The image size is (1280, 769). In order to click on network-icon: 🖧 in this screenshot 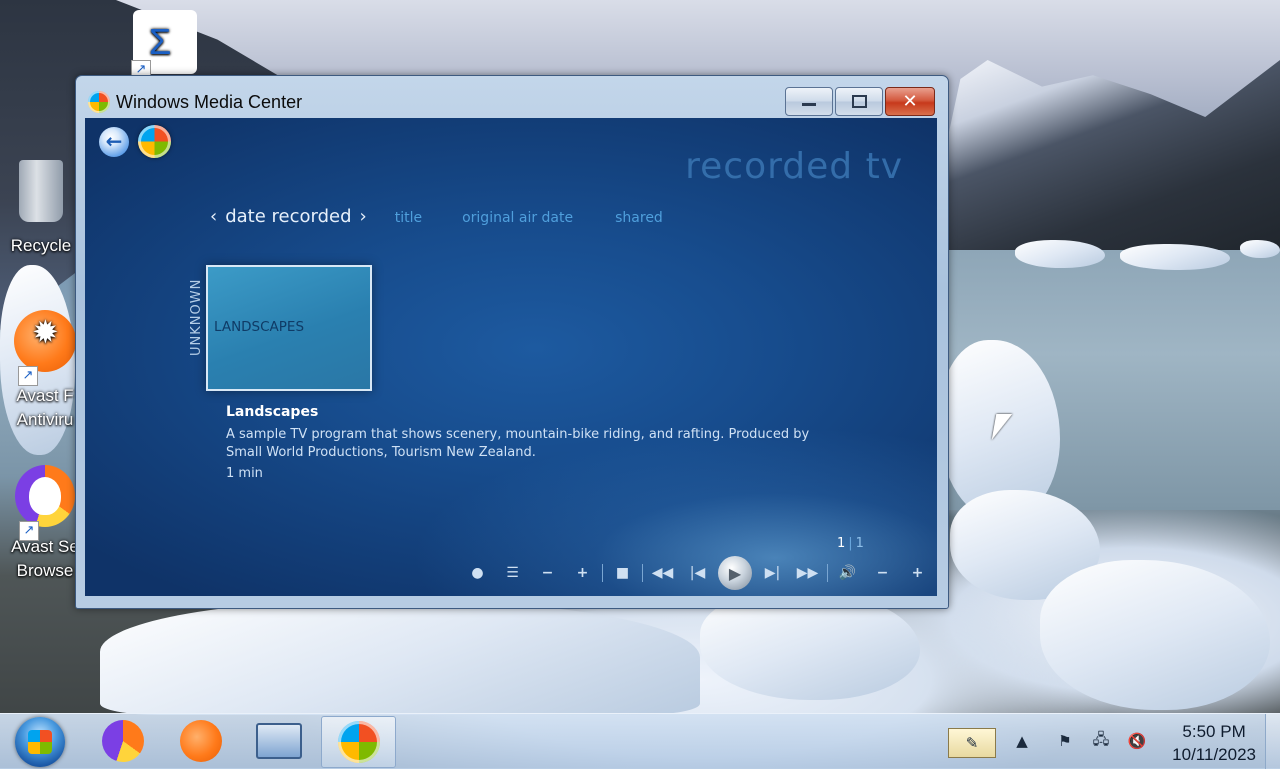, I will do `click(1101, 738)`.